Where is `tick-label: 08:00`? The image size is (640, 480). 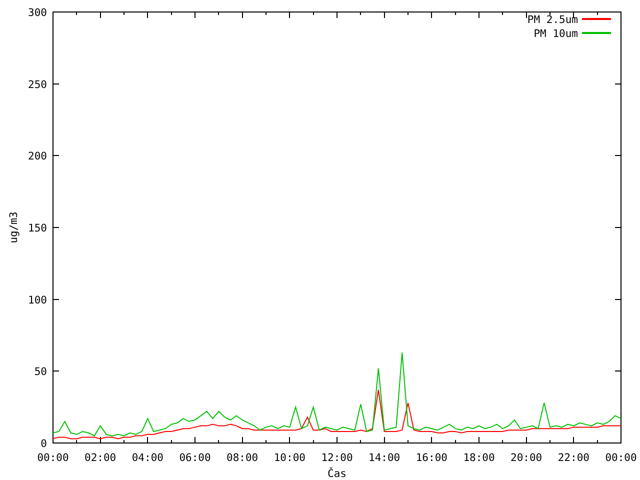 tick-label: 08:00 is located at coordinates (242, 458).